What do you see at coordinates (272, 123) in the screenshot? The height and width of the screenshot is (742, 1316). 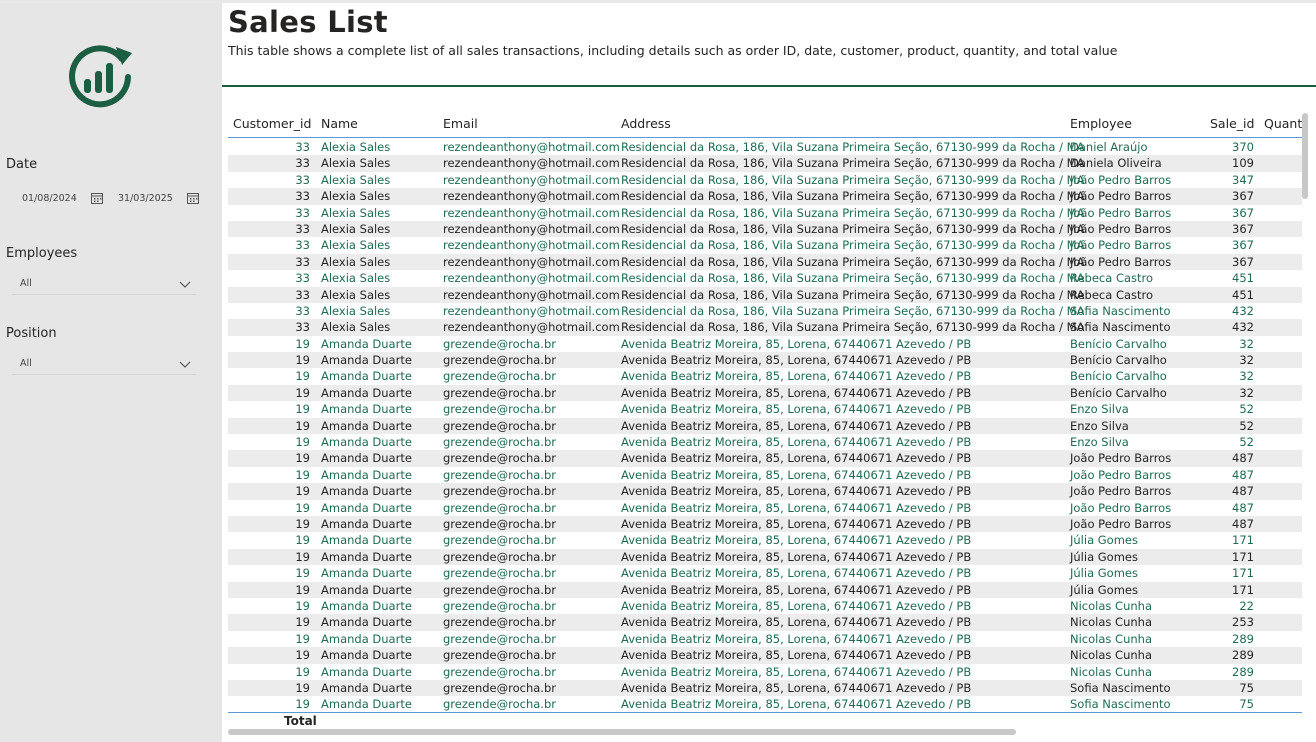 I see `column-header-customer-id: Customer_id` at bounding box center [272, 123].